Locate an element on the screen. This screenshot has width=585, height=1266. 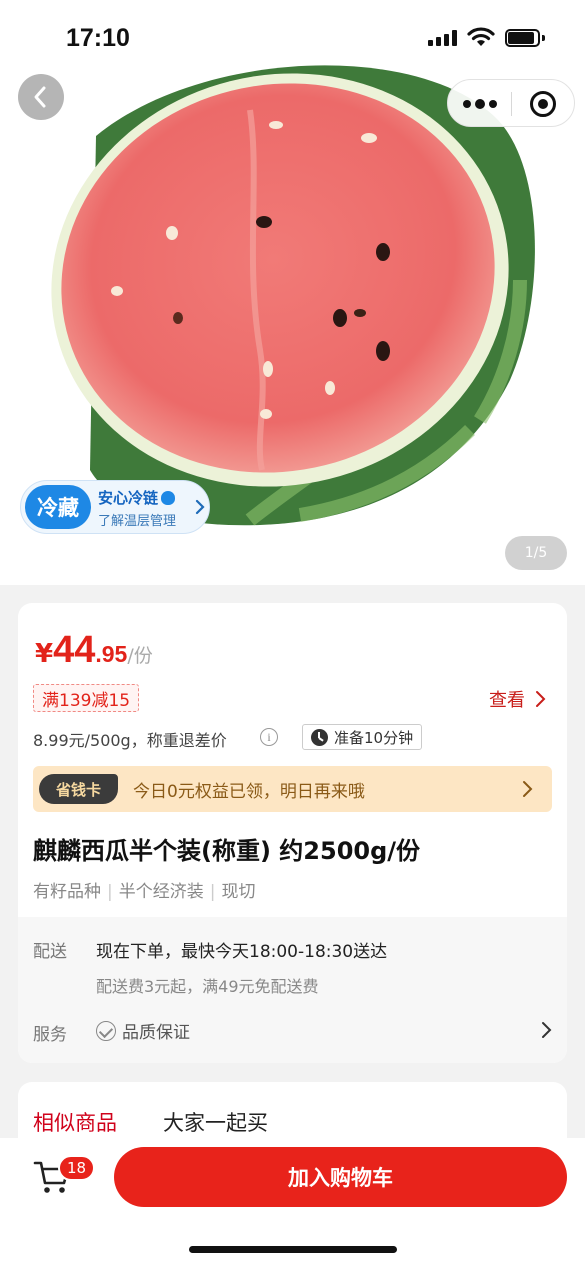
prep-time-tag: 准备10分钟 is located at coordinates (362, 737).